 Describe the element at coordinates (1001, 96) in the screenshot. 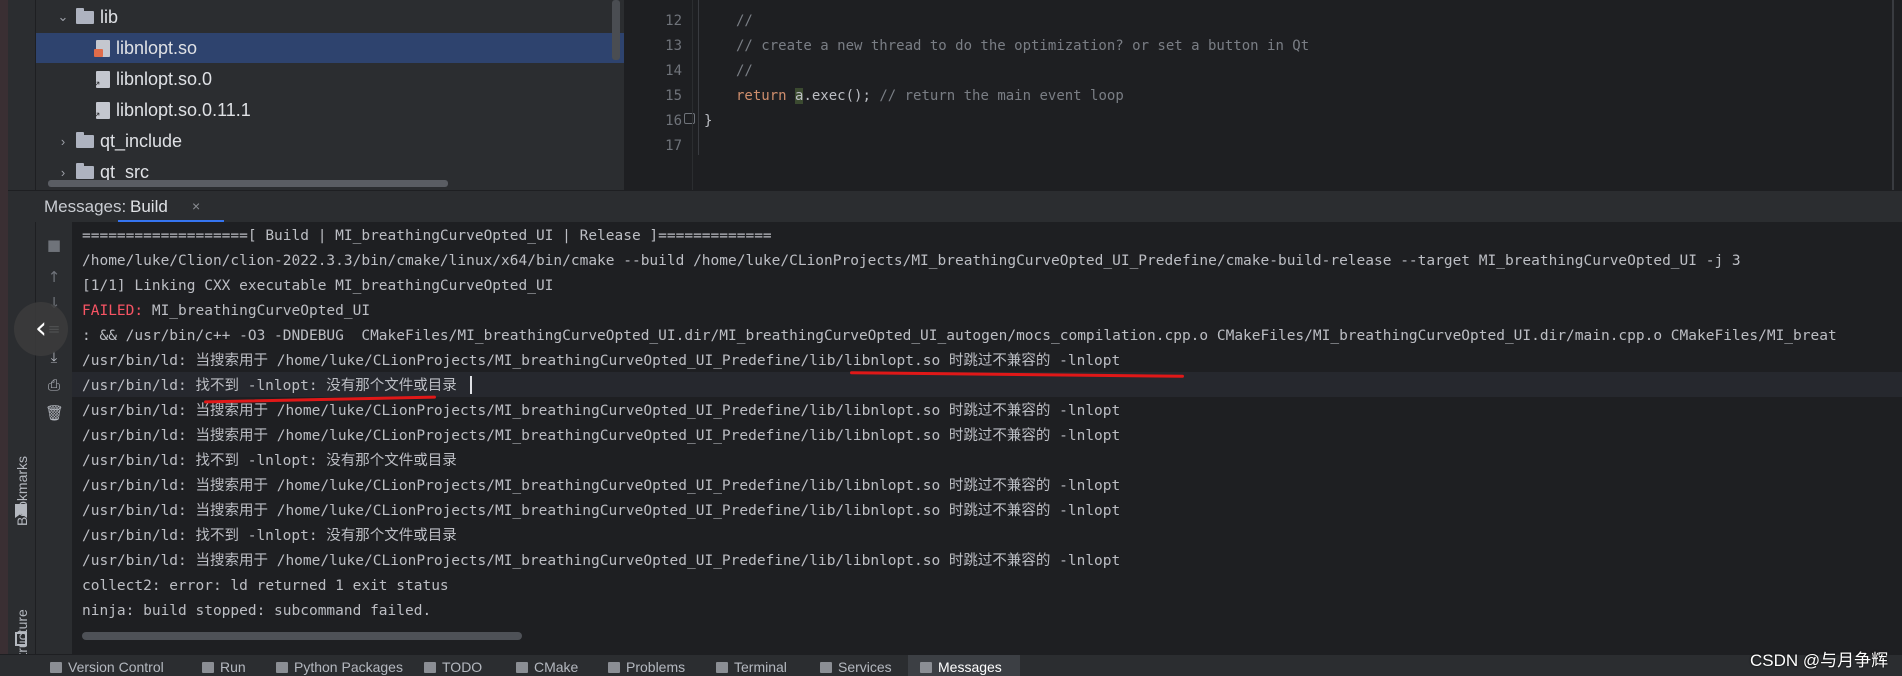

I see `code-comment: // return the main event loop` at that location.